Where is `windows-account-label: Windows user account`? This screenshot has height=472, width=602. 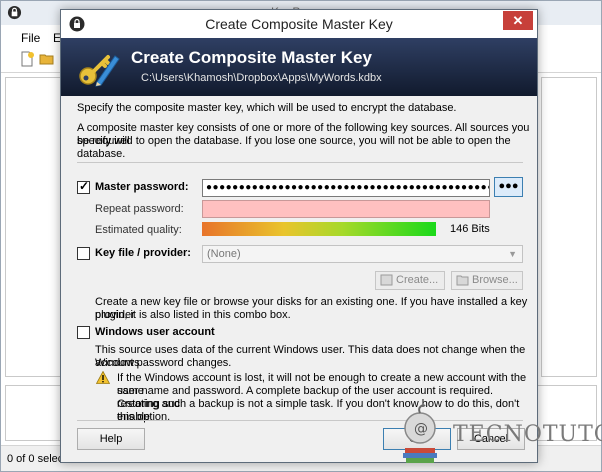
windows-account-label: Windows user account is located at coordinates (155, 332).